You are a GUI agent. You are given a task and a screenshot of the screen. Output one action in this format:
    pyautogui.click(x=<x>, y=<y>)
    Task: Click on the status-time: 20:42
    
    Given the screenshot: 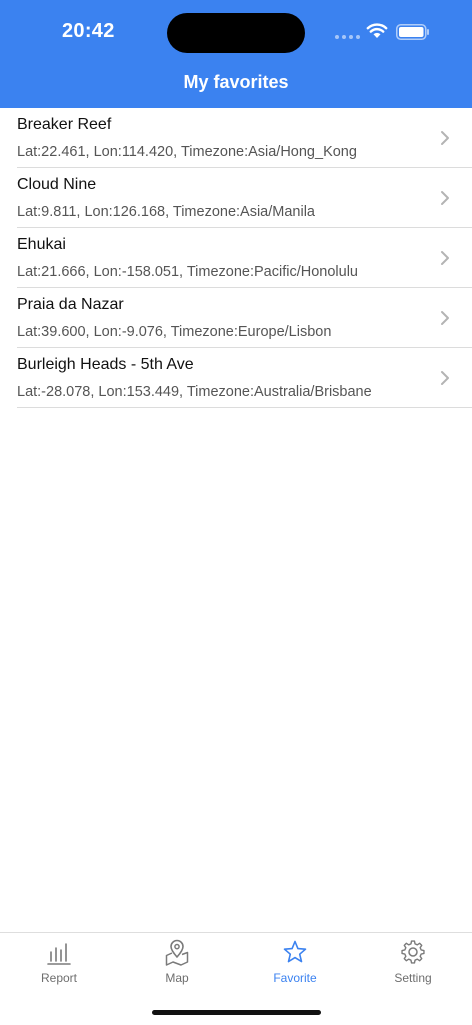 What is the action you would take?
    pyautogui.click(x=88, y=31)
    